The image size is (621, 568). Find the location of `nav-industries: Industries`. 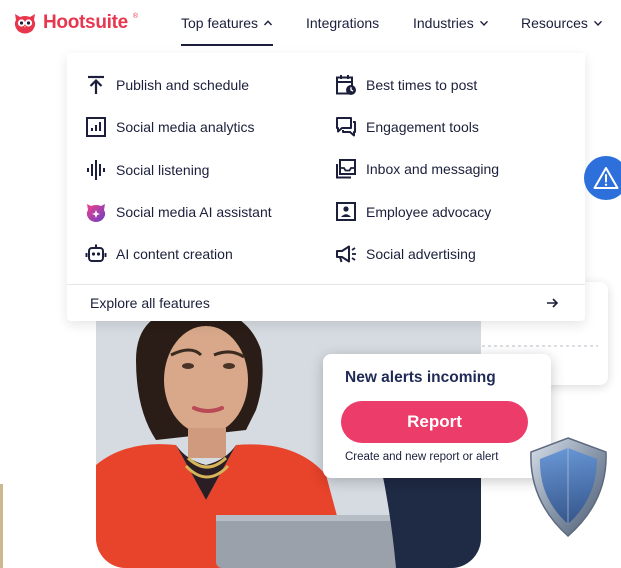

nav-industries: Industries is located at coordinates (451, 23).